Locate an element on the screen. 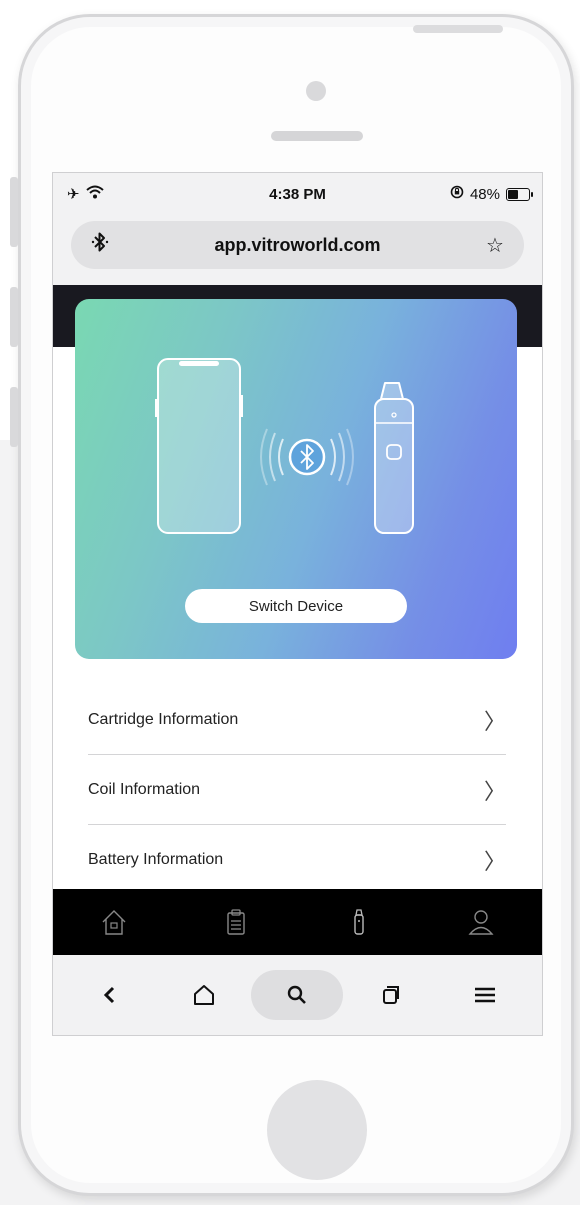 The height and width of the screenshot is (1205, 580). url-bar: app.vitroworld.com ☆ is located at coordinates (297, 245).